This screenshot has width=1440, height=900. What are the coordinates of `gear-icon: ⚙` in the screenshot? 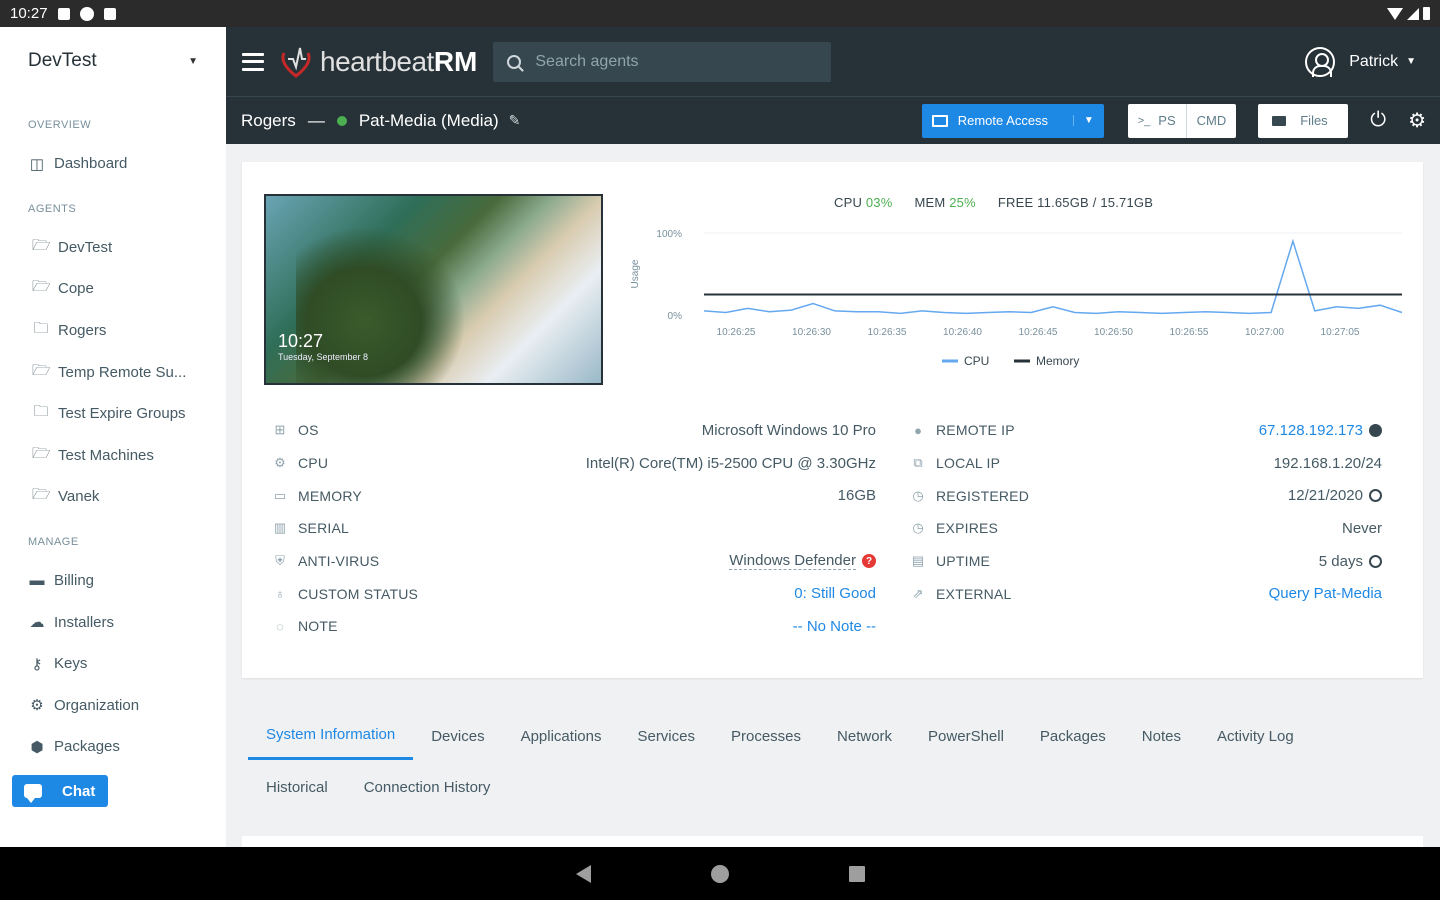 It's located at (1417, 120).